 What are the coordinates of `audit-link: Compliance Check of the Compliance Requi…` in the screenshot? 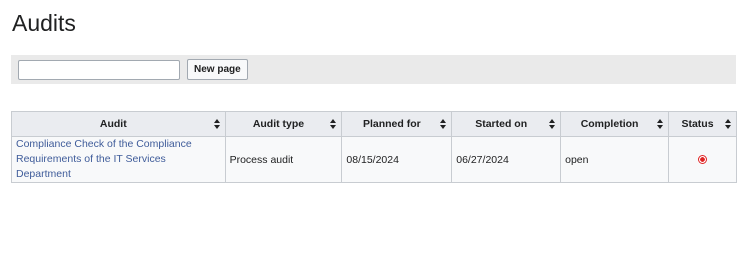 It's located at (104, 159).